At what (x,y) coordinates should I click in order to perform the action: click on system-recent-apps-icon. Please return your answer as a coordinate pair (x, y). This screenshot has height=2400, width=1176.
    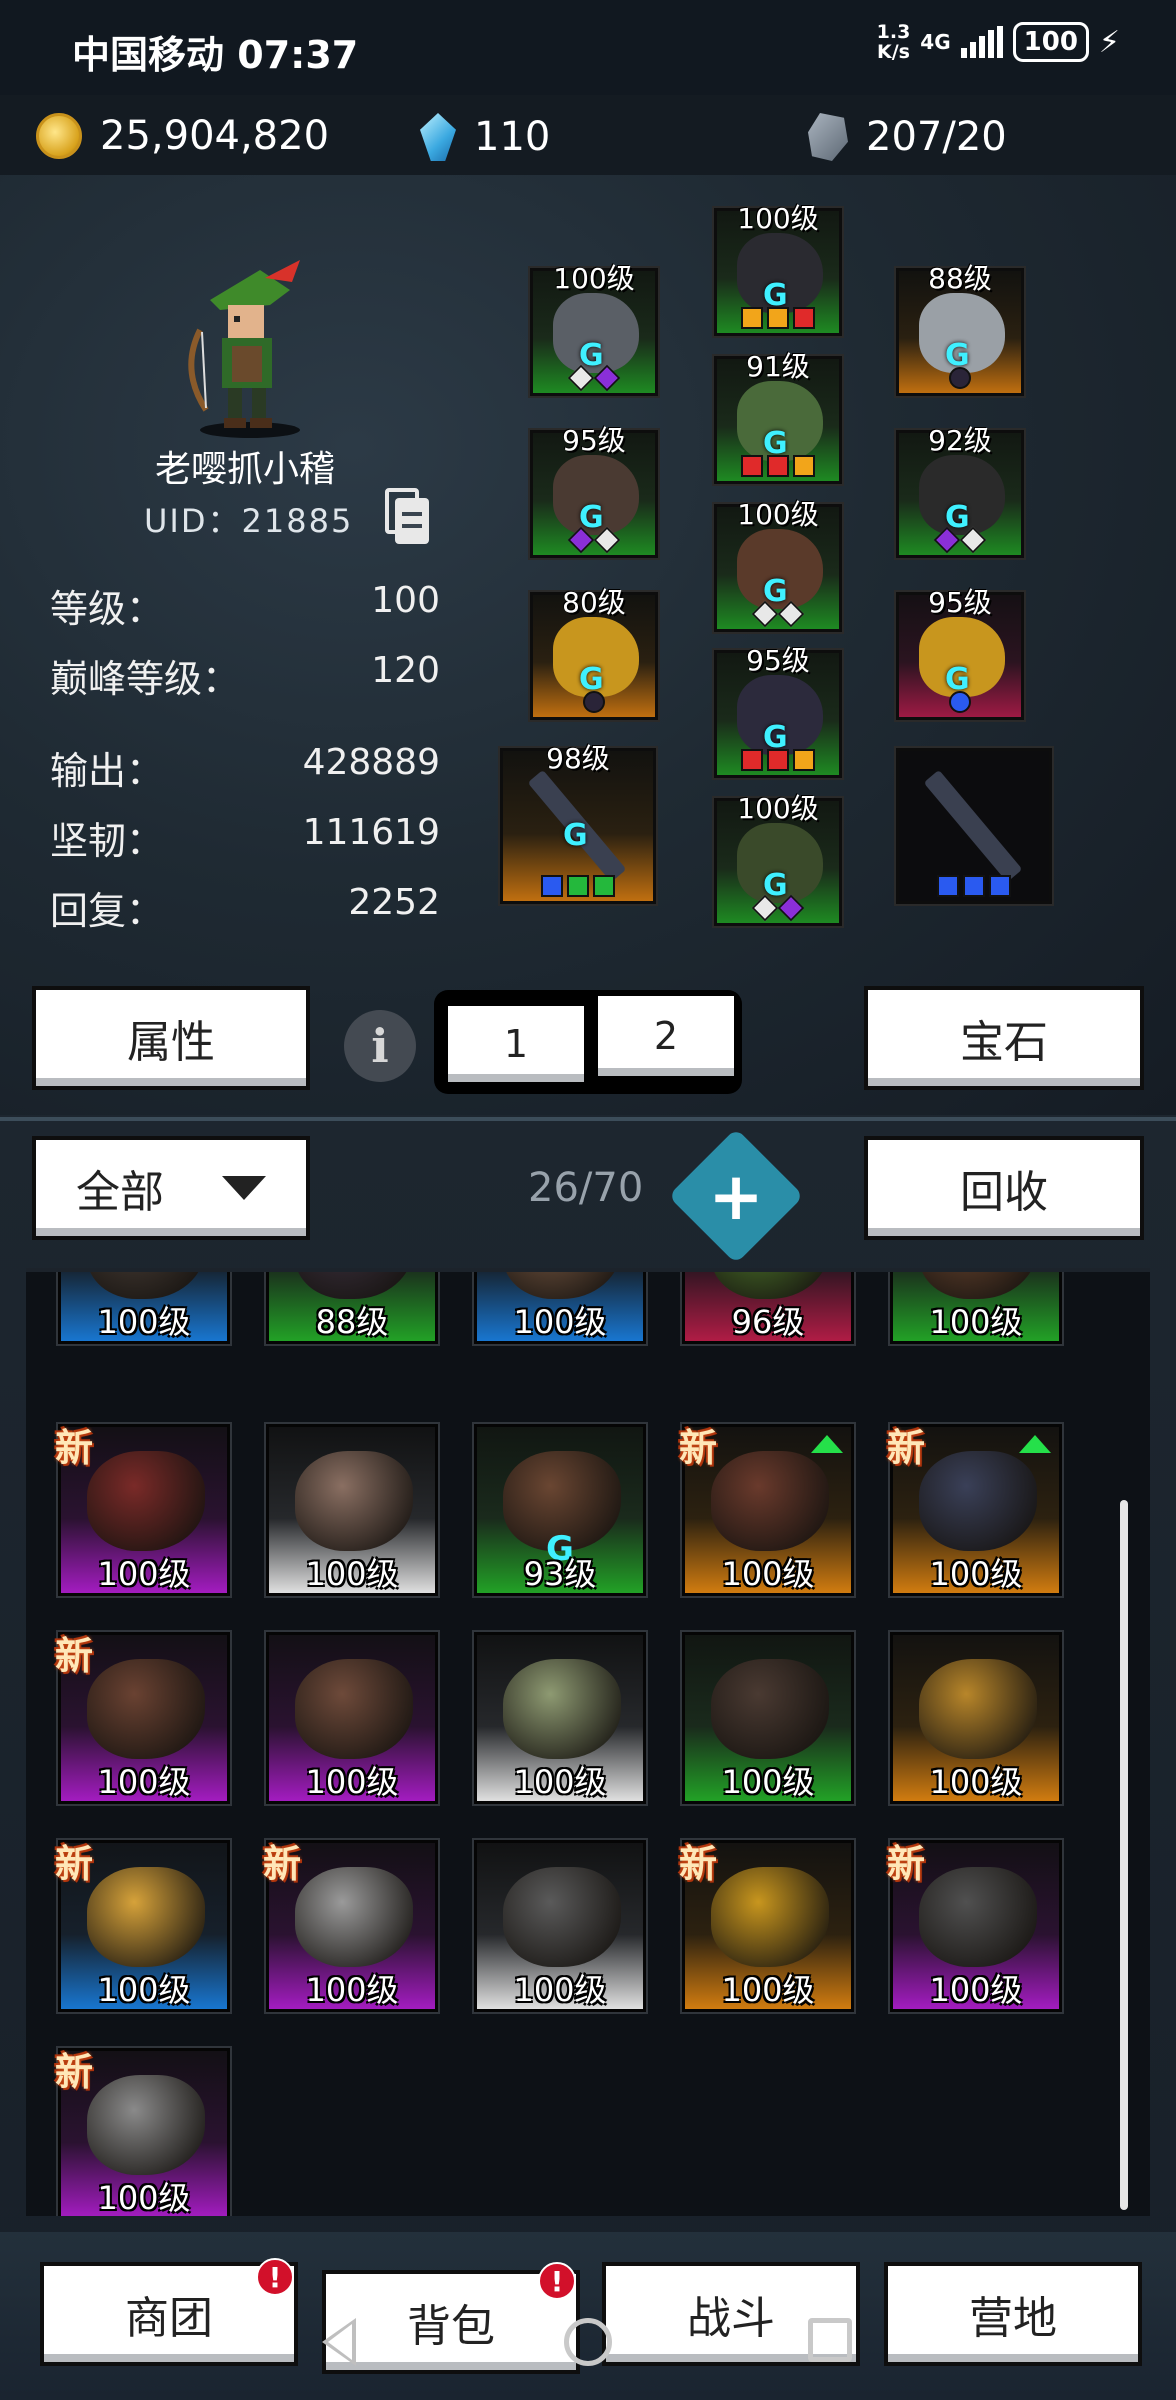
    Looking at the image, I should click on (830, 2340).